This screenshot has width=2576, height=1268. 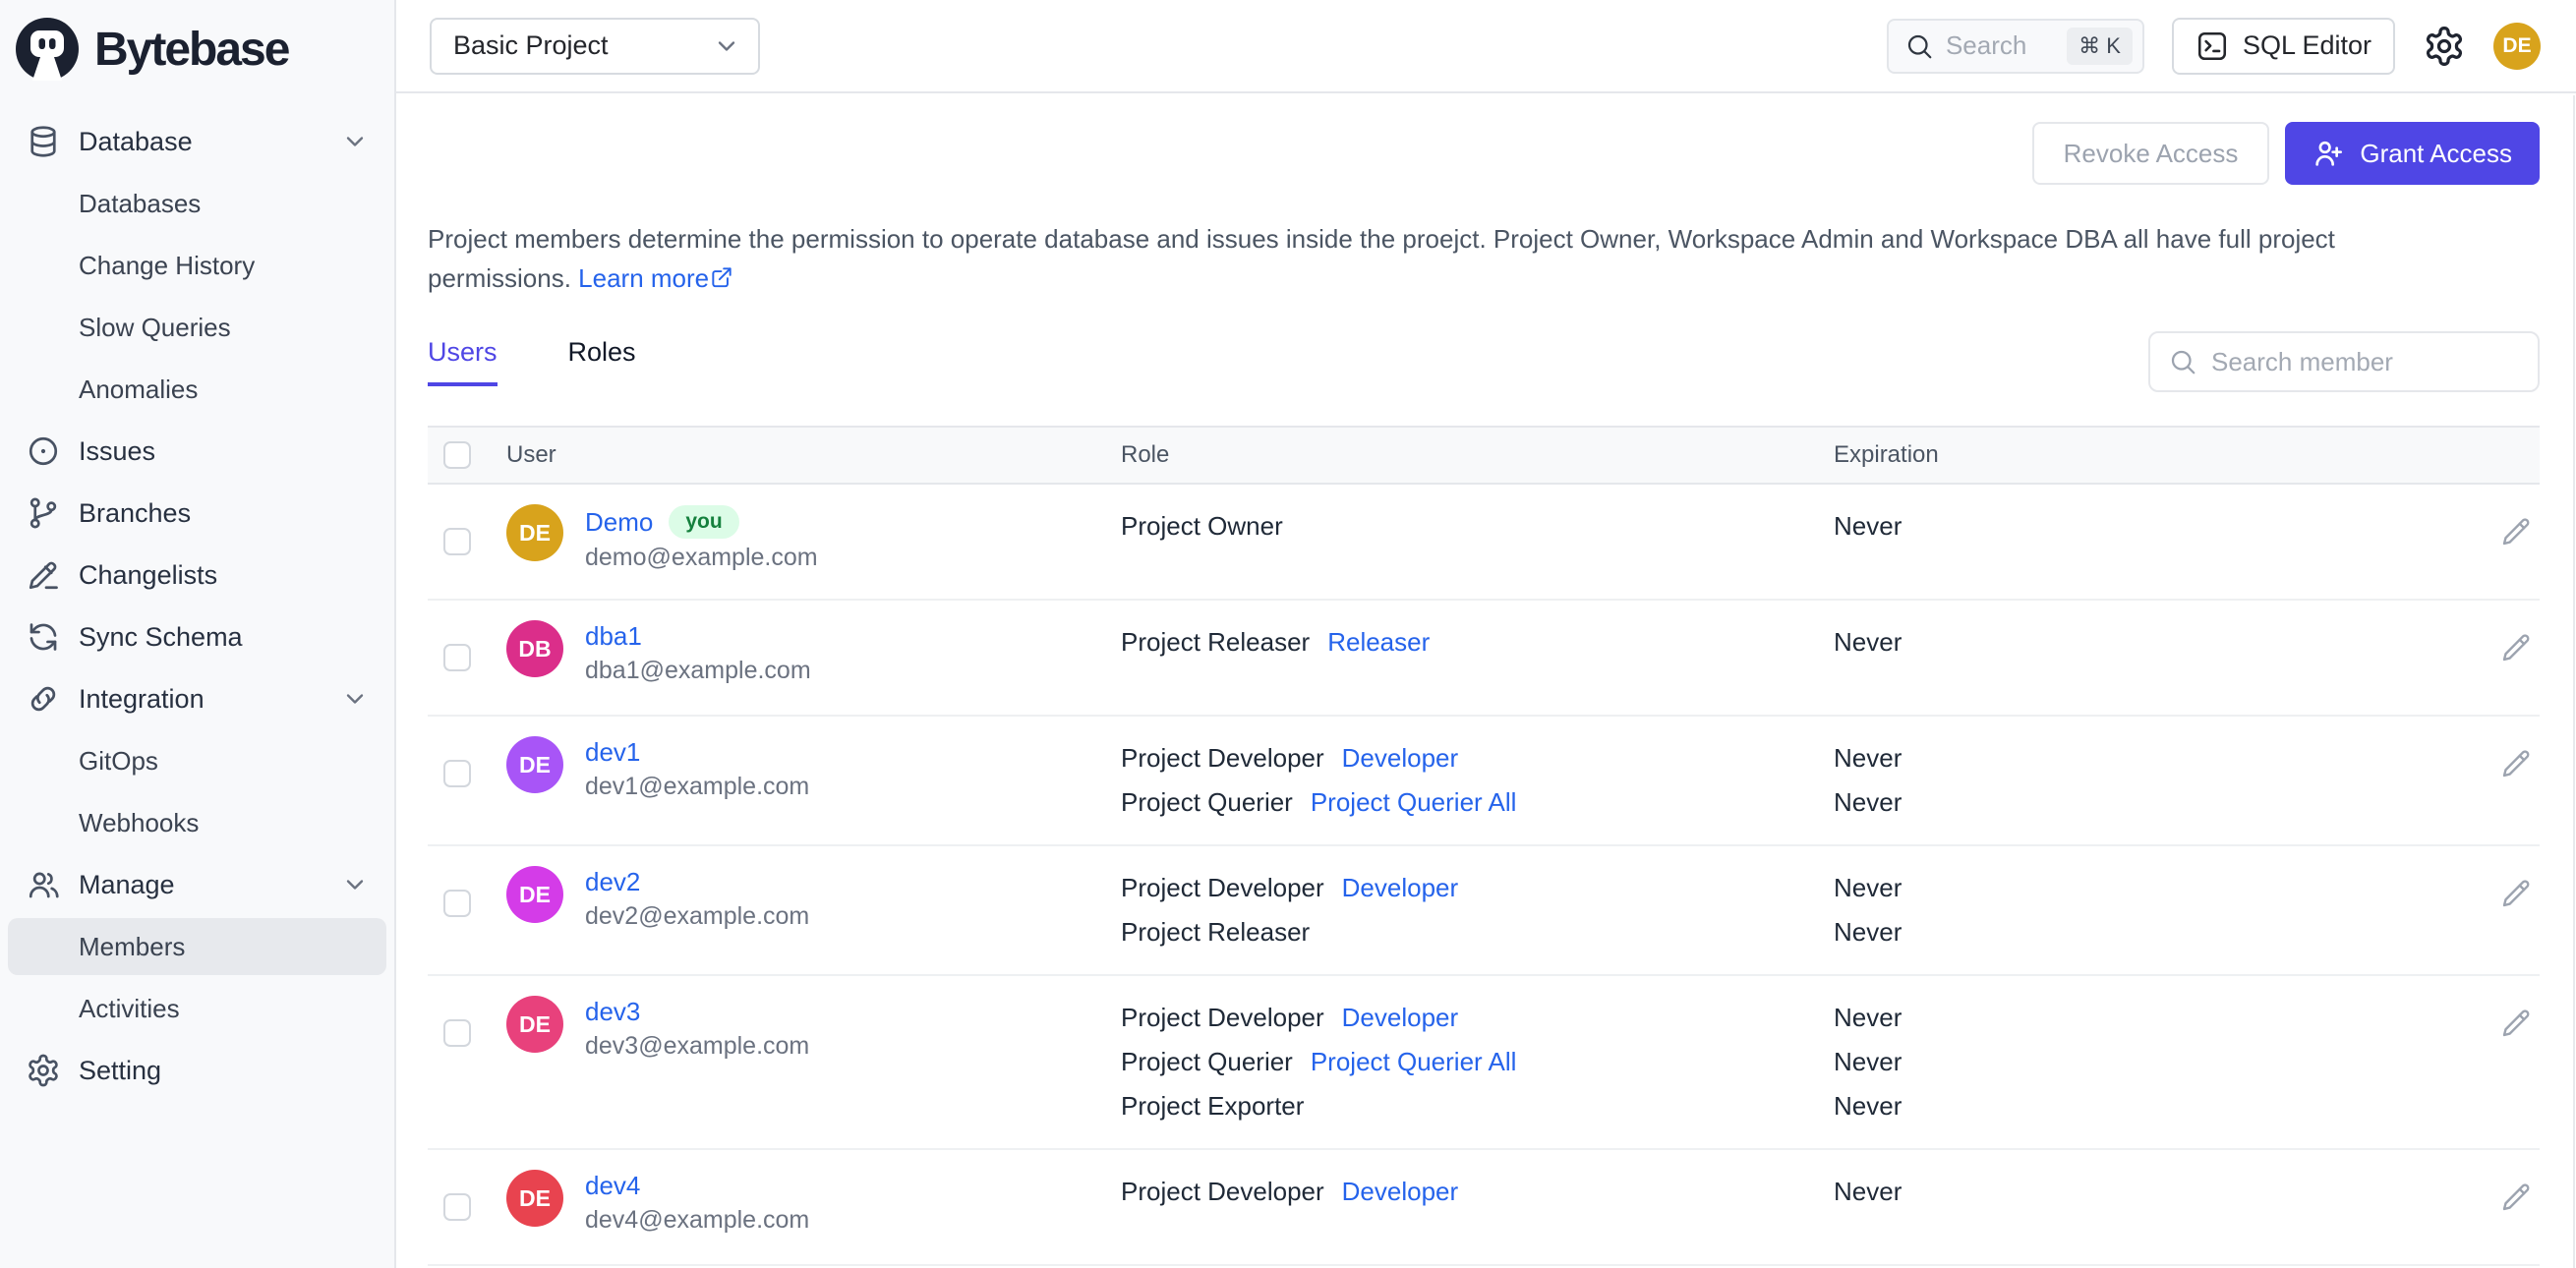 I want to click on member-name-link: dba1, so click(x=613, y=636).